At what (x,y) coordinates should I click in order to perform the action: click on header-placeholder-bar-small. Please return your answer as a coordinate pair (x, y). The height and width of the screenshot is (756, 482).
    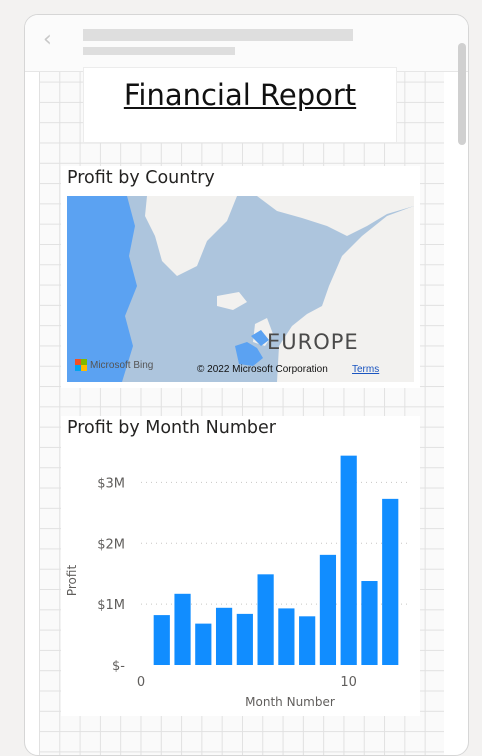
    Looking at the image, I should click on (159, 51).